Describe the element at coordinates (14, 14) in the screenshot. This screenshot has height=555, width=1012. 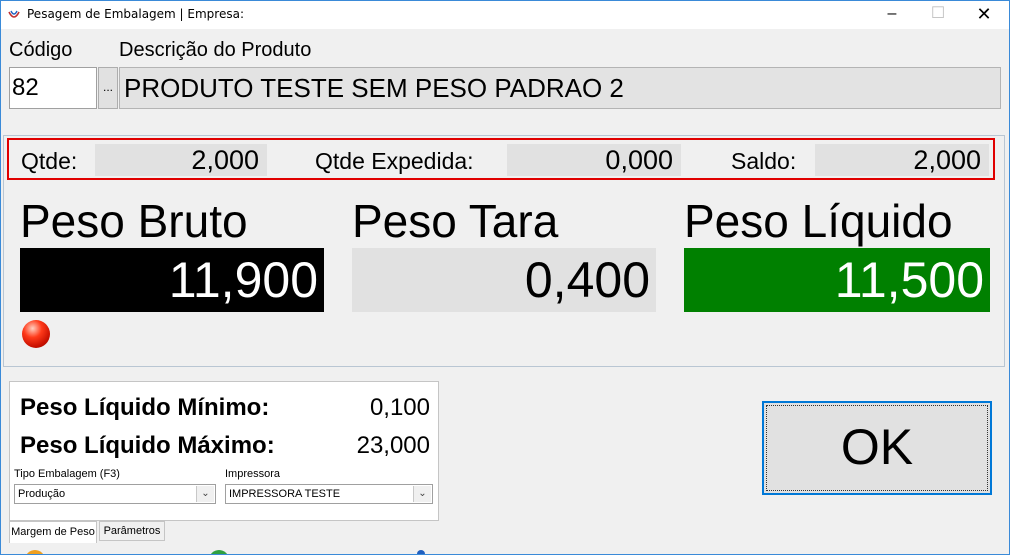
I see `app-logo-icon` at that location.